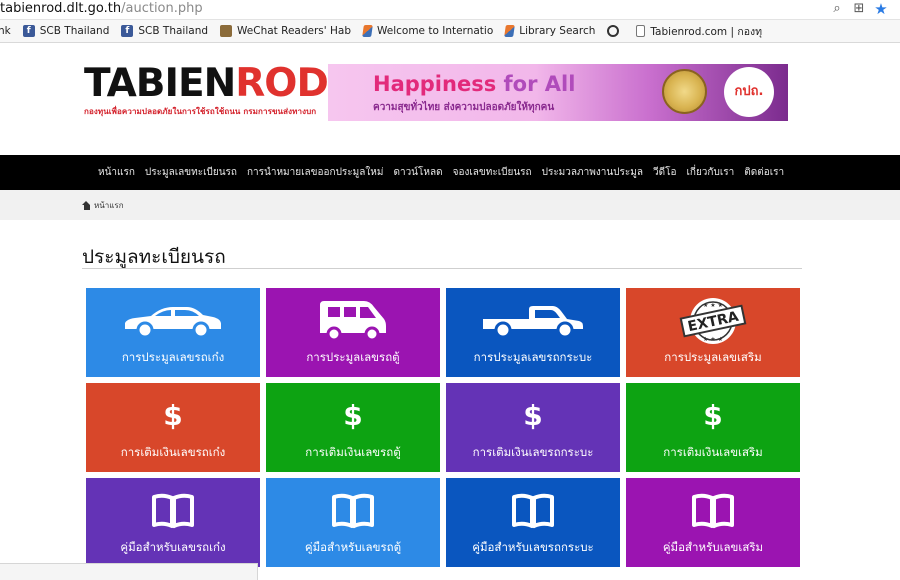  Describe the element at coordinates (438, 84) in the screenshot. I see `banner-title-a: Happiness` at that location.